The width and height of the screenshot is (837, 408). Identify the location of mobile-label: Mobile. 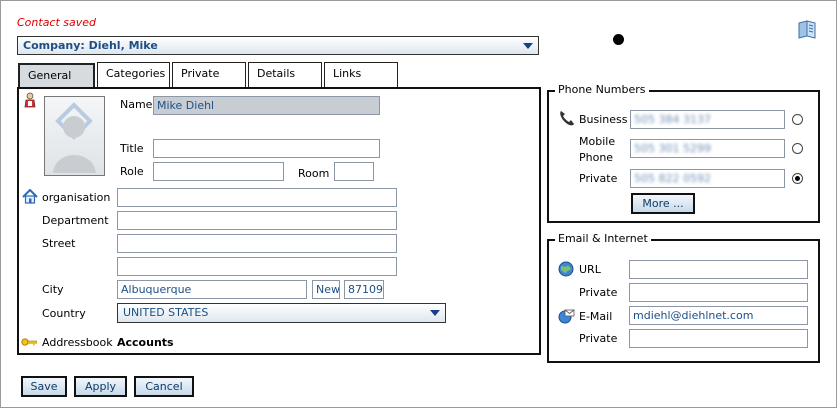
(597, 141).